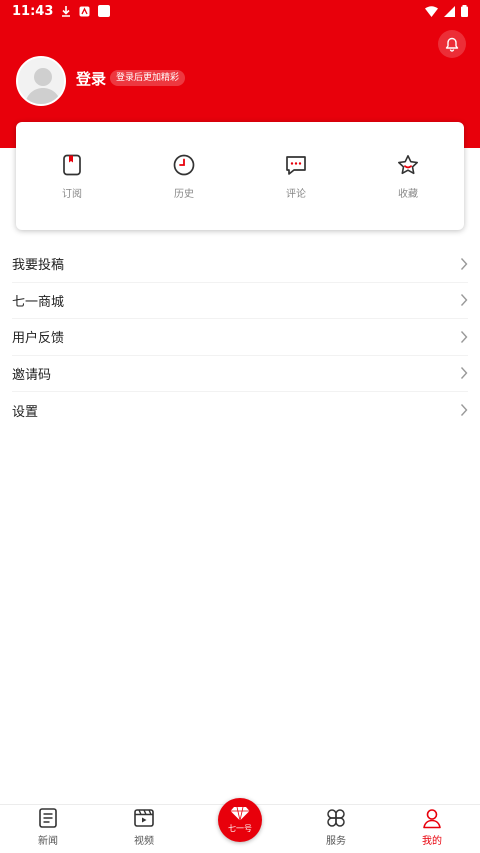 This screenshot has width=480, height=853. What do you see at coordinates (144, 841) in the screenshot?
I see `tab-label: 视频` at bounding box center [144, 841].